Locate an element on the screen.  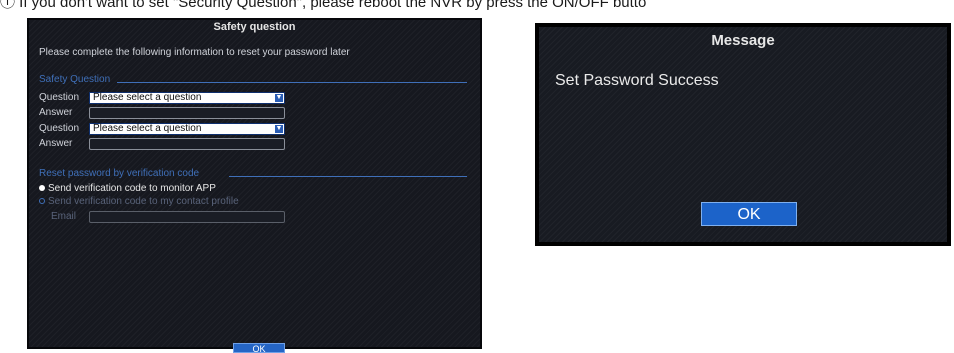
email-input is located at coordinates (187, 217).